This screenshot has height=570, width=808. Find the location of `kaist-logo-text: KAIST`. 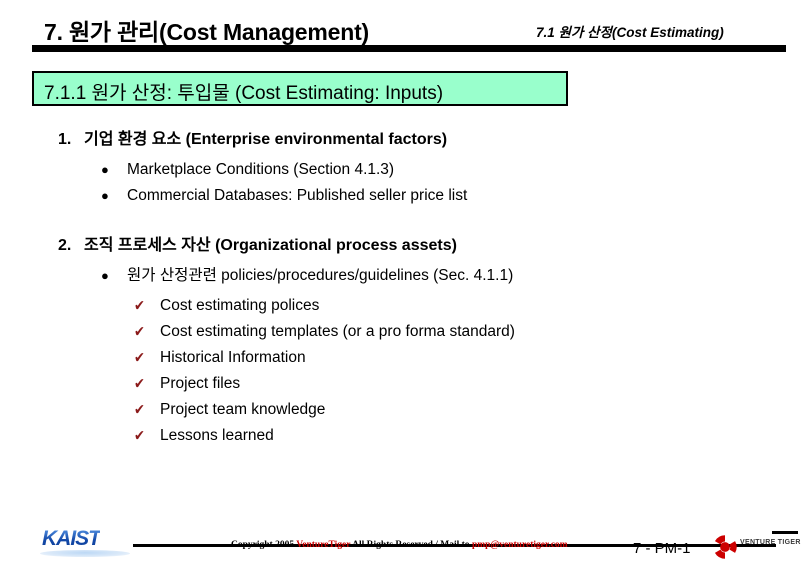

kaist-logo-text: KAIST is located at coordinates (71, 538).